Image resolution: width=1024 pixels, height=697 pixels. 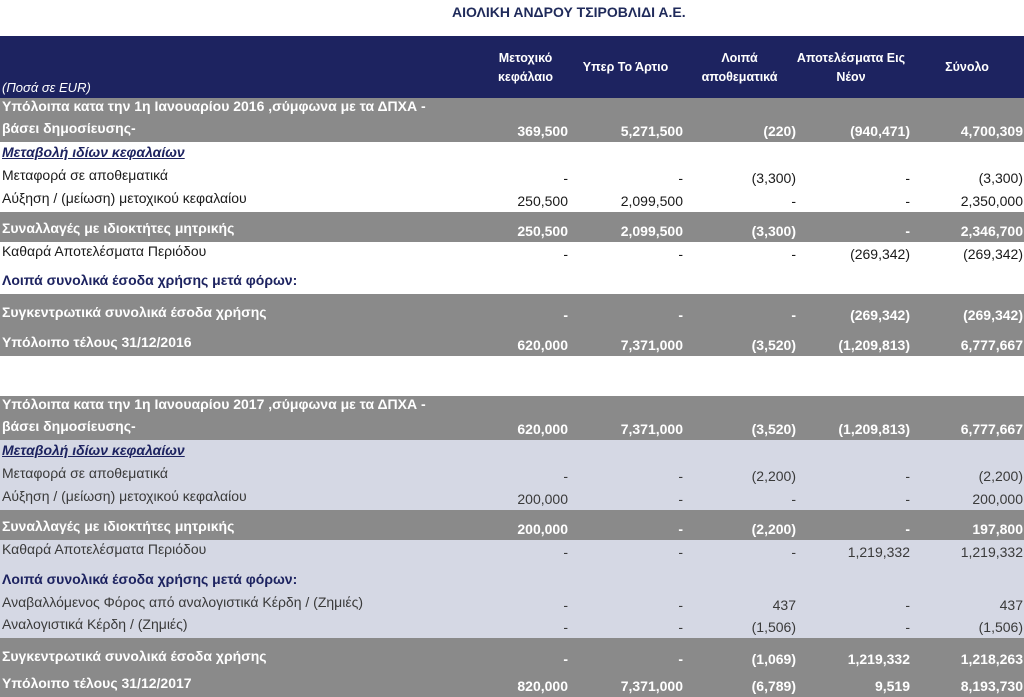 What do you see at coordinates (991, 201) in the screenshot?
I see `cell-total: 2,350,000` at bounding box center [991, 201].